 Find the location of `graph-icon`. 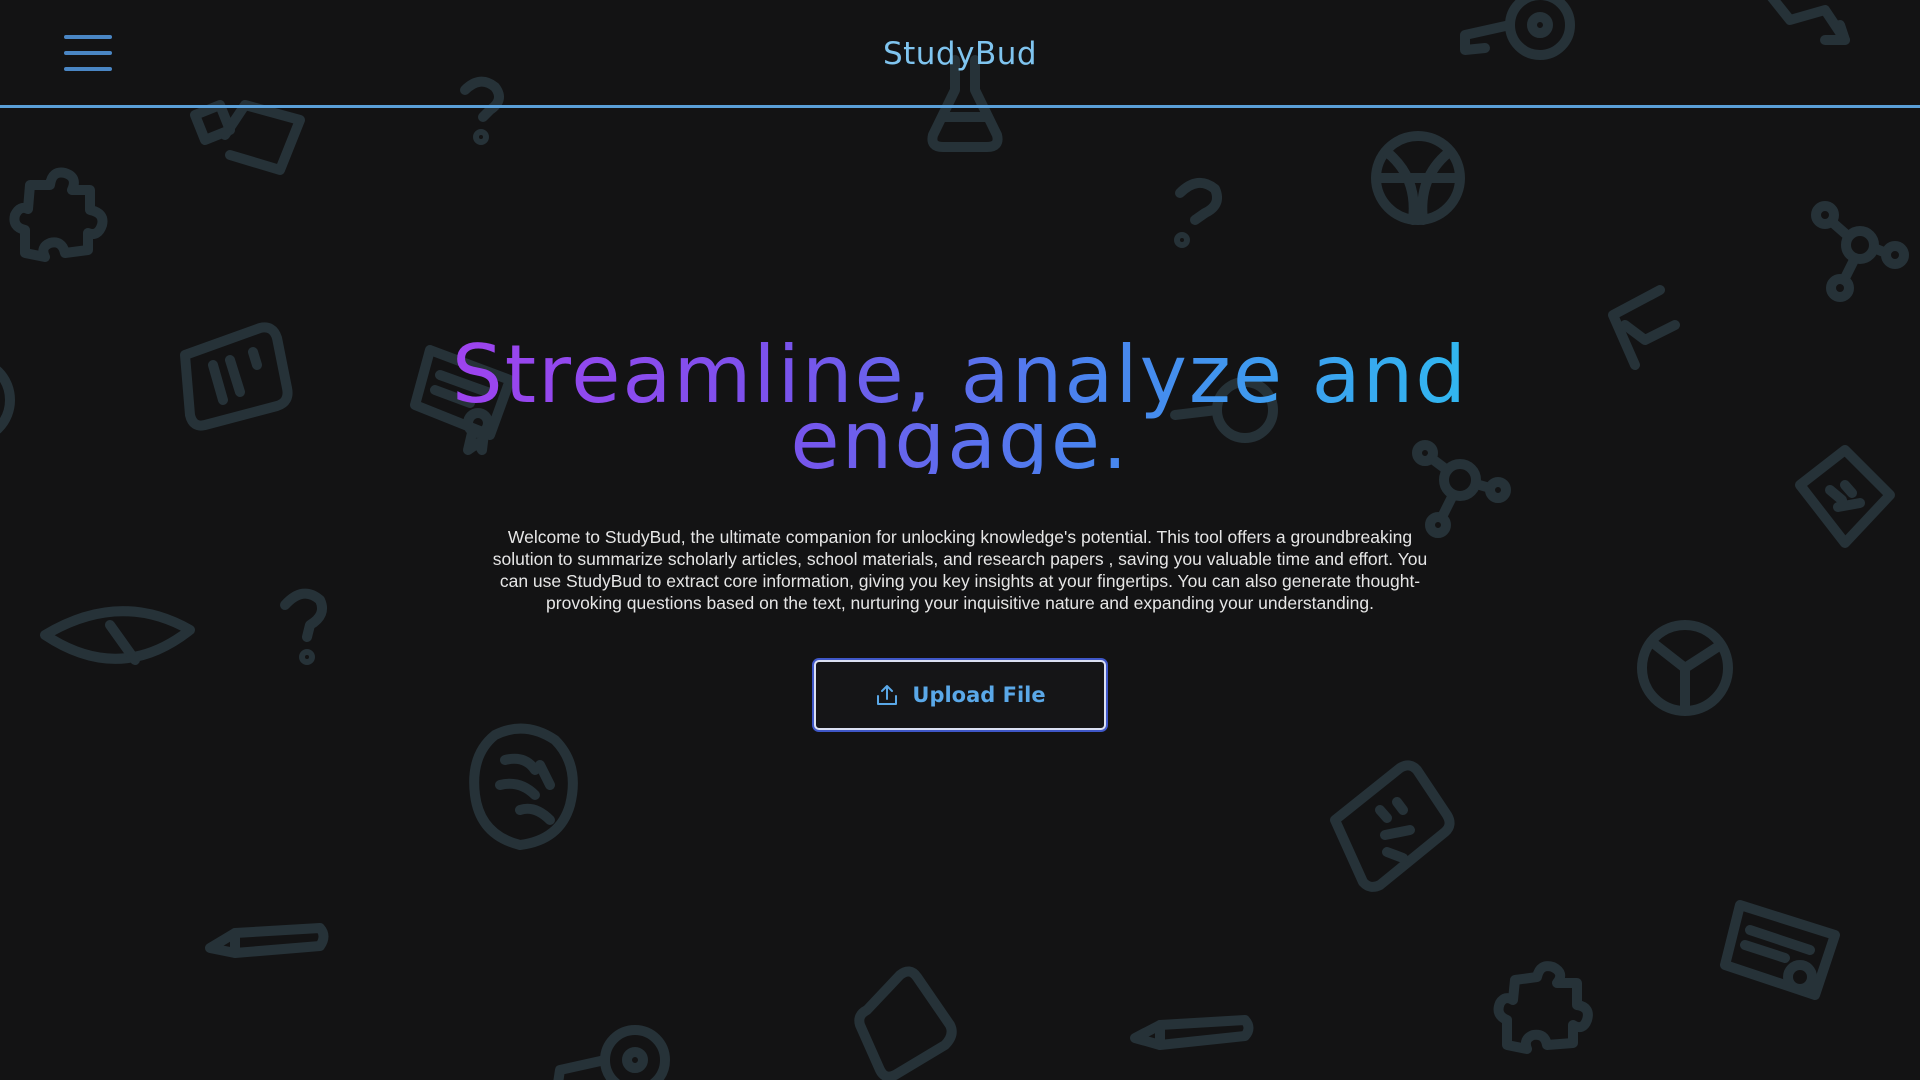

graph-icon is located at coordinates (1644, 327).